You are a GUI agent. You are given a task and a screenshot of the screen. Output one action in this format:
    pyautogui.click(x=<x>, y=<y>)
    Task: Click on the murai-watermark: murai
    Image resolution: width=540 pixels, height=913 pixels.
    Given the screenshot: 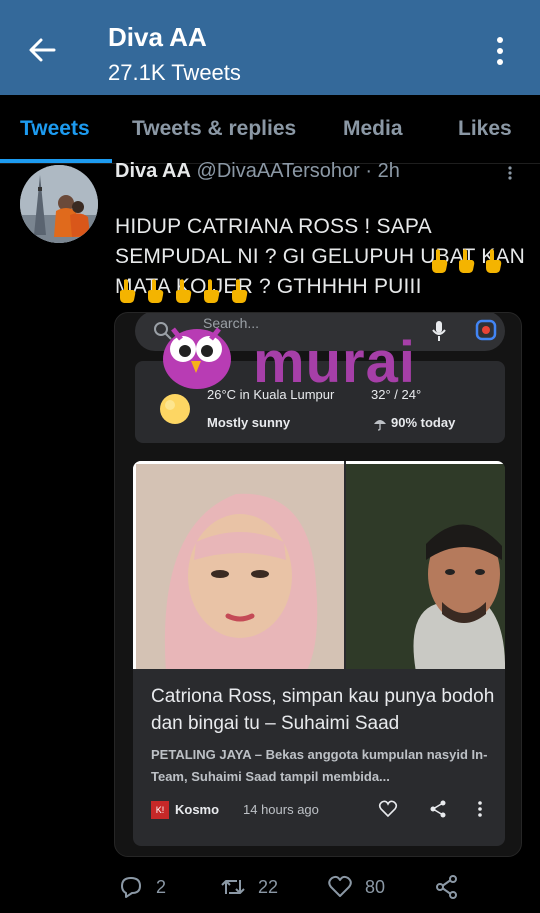 What is the action you would take?
    pyautogui.click(x=286, y=356)
    